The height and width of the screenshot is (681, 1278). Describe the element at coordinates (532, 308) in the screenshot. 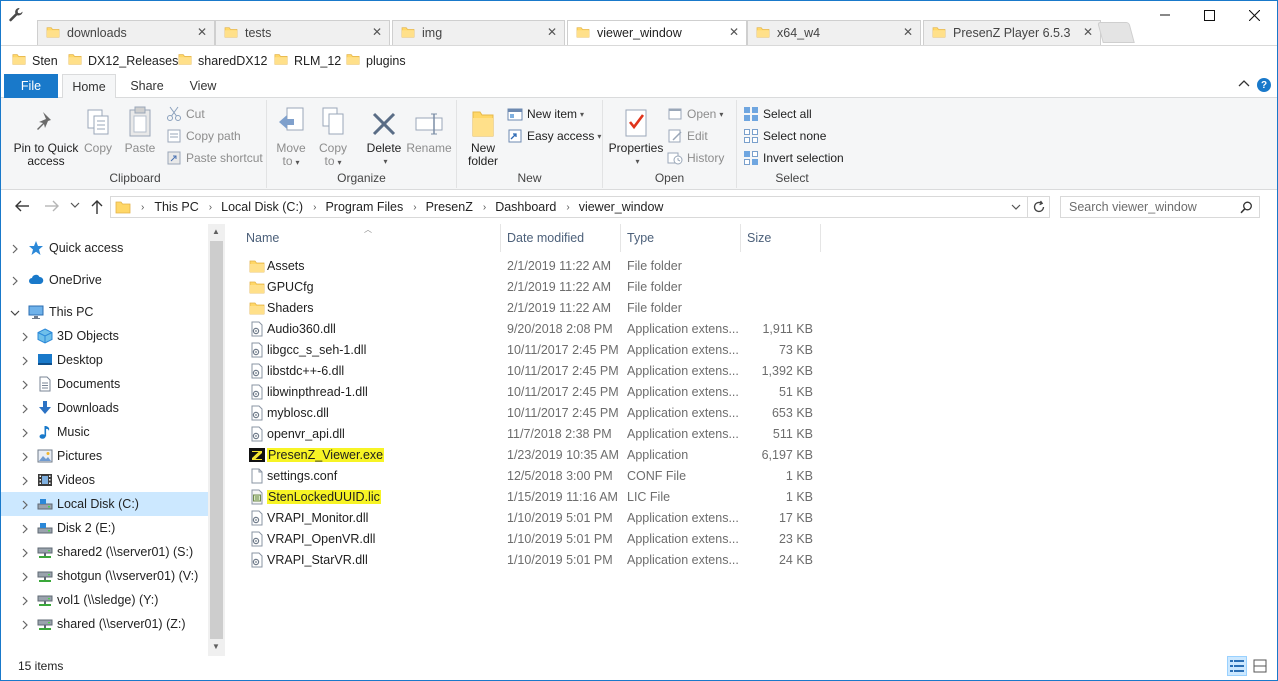

I see `table-row: Shaders 2/1/2019 11:22 AM File folder` at that location.